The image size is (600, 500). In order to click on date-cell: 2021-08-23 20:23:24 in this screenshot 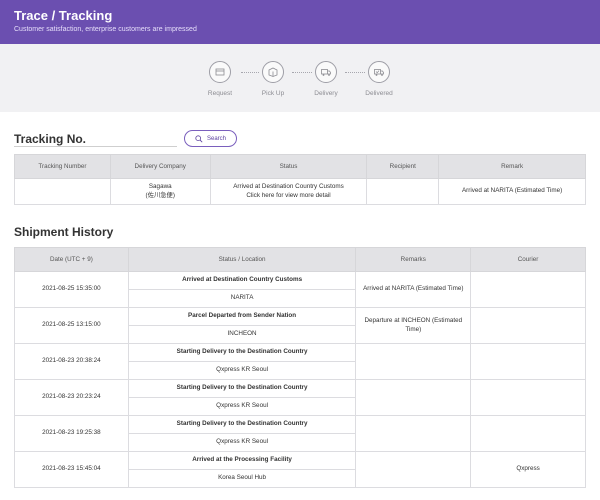, I will do `click(71, 397)`.